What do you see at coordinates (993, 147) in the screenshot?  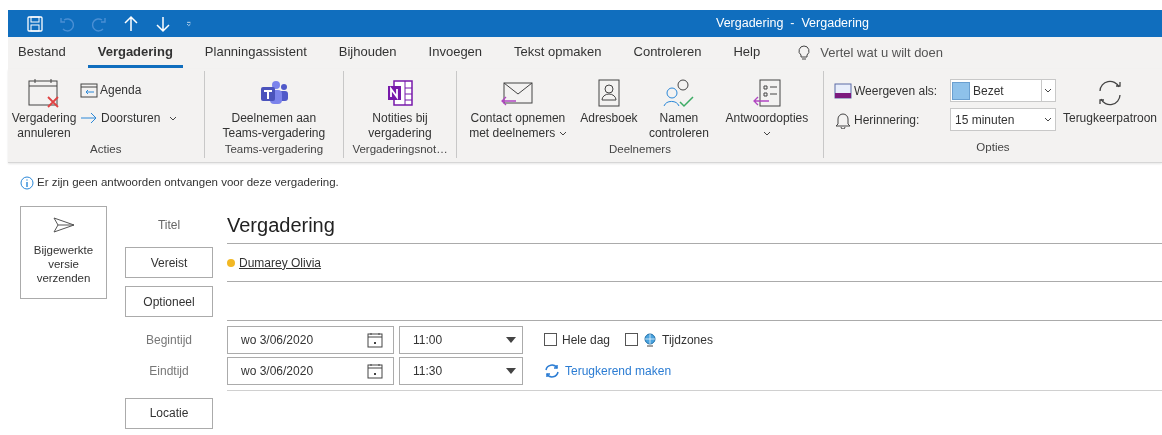 I see `group-label: Opties` at bounding box center [993, 147].